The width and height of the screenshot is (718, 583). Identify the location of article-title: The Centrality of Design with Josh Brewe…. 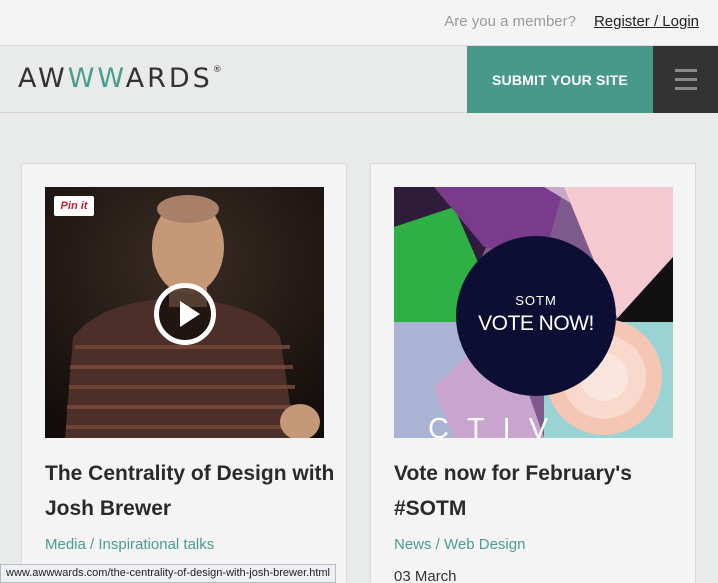
(190, 491).